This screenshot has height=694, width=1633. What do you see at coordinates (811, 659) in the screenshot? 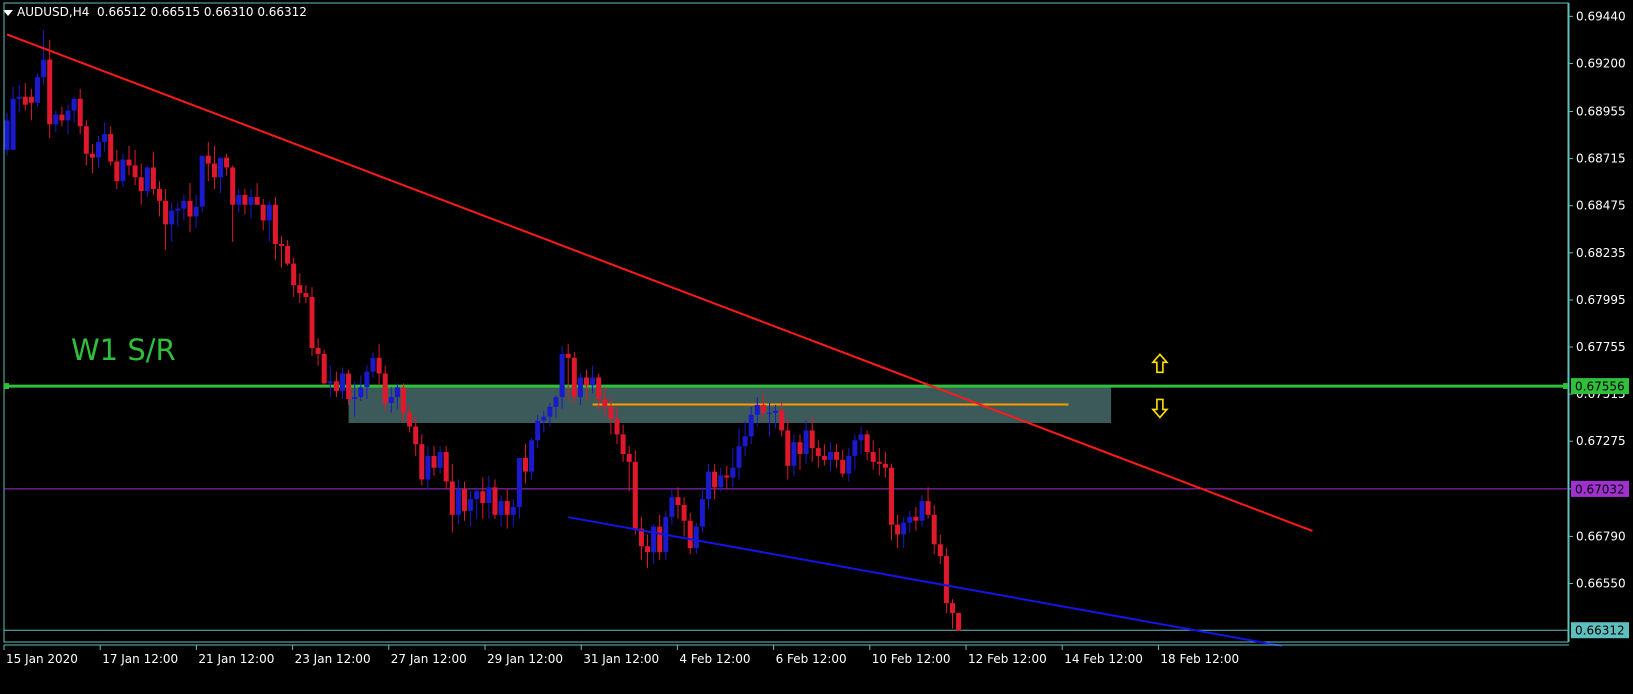
I see `x-tick-label: 6 Feb 12:00` at bounding box center [811, 659].